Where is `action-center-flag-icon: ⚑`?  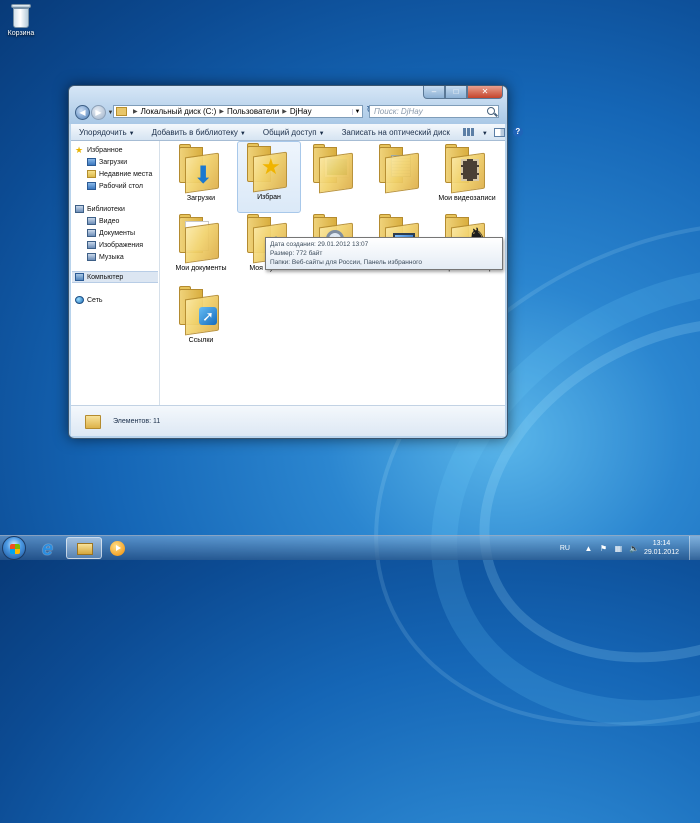
action-center-flag-icon: ⚑ is located at coordinates (603, 548).